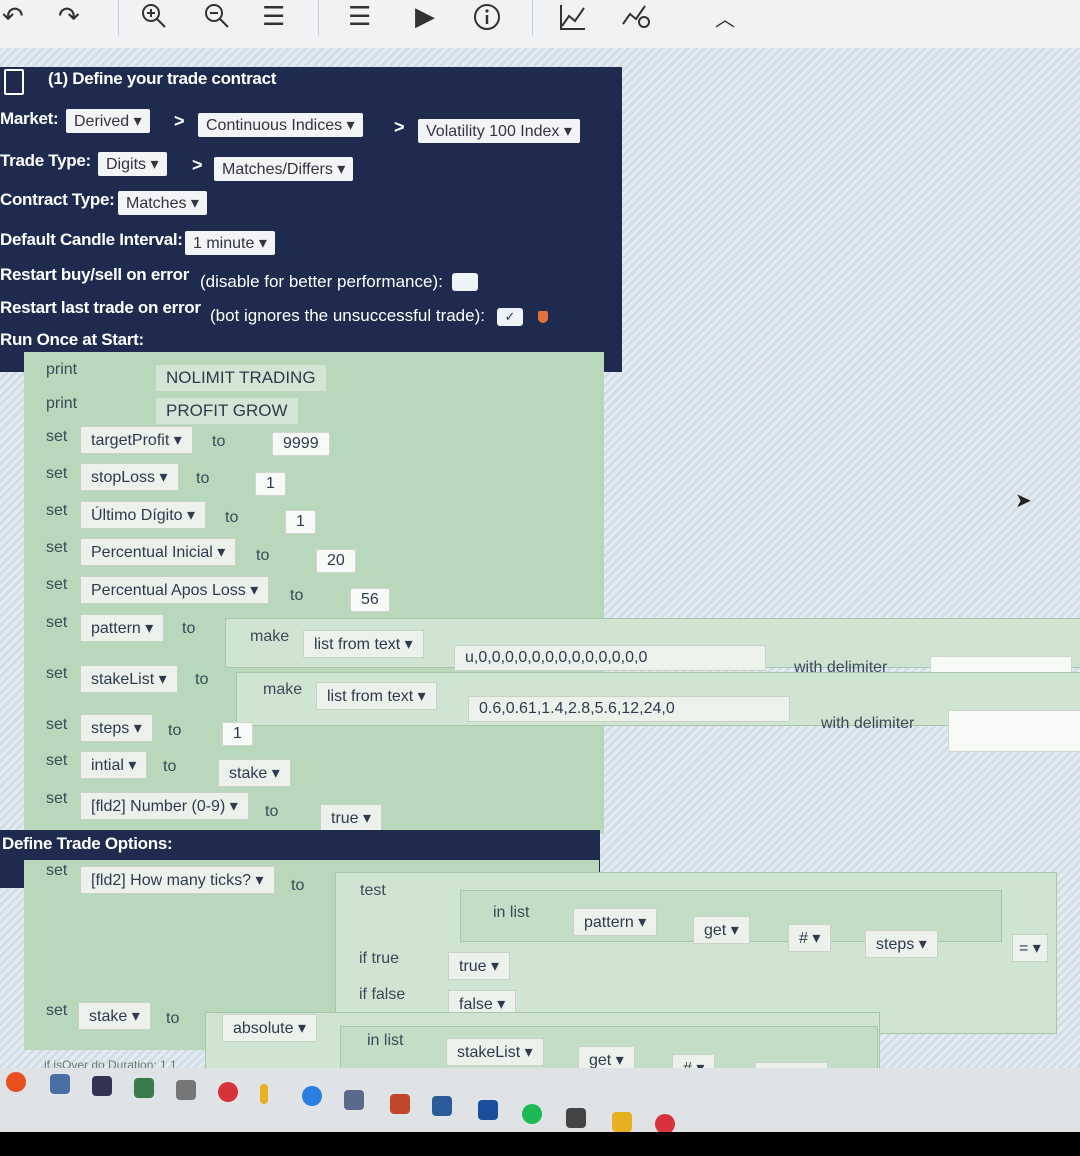 This screenshot has width=1080, height=1156. I want to click on variable-get-dropdown: stakeList ▾, so click(495, 1052).